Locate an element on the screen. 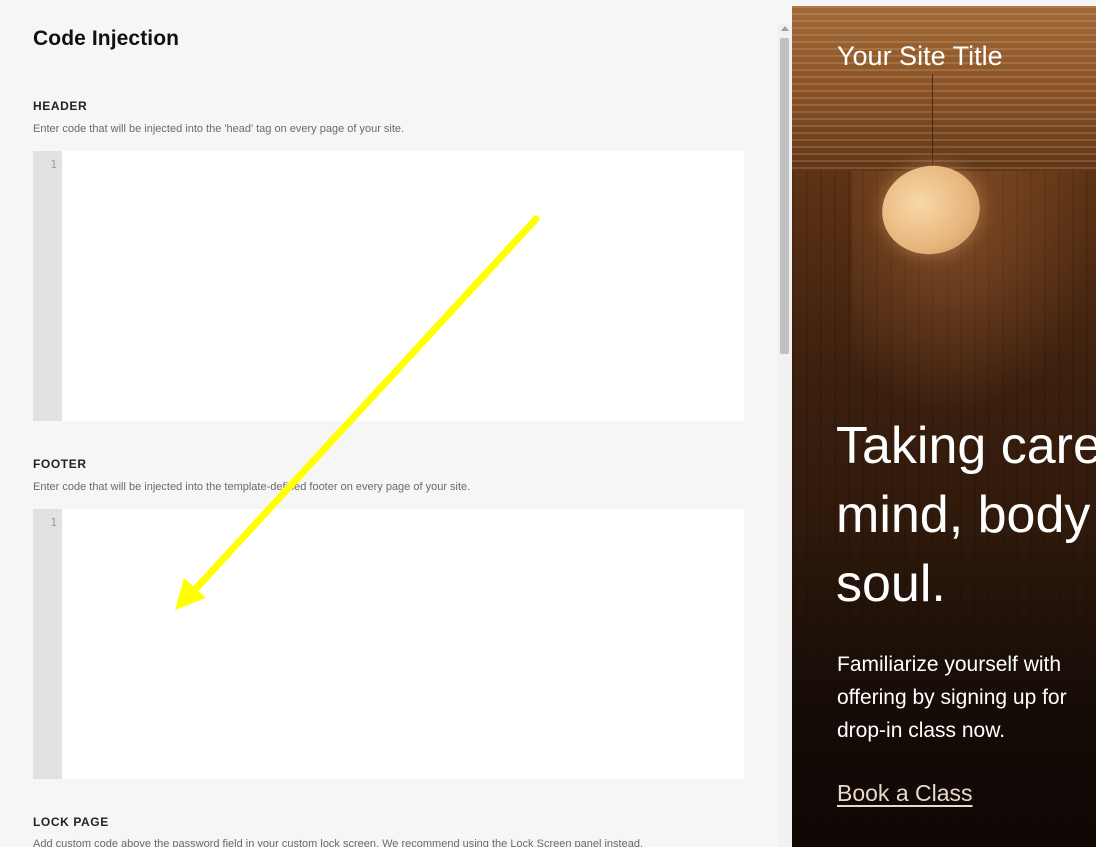 The height and width of the screenshot is (847, 1096). lamp-cord is located at coordinates (932, 122).